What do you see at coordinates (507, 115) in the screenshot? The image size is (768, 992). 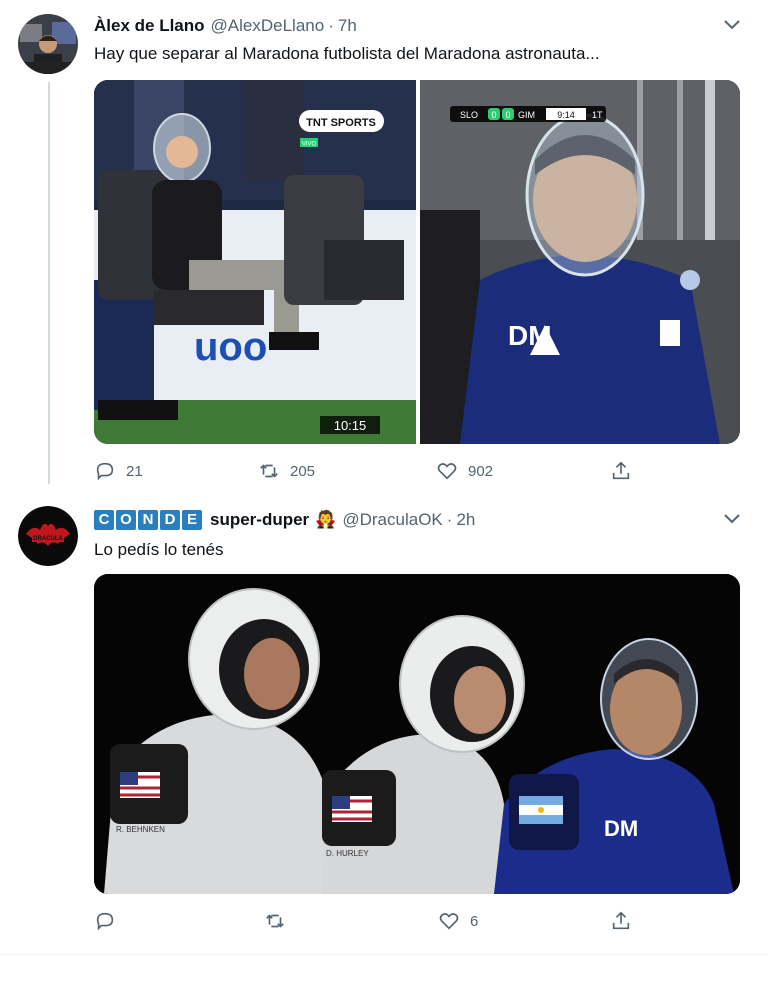 I see `score-away-goals: 0` at bounding box center [507, 115].